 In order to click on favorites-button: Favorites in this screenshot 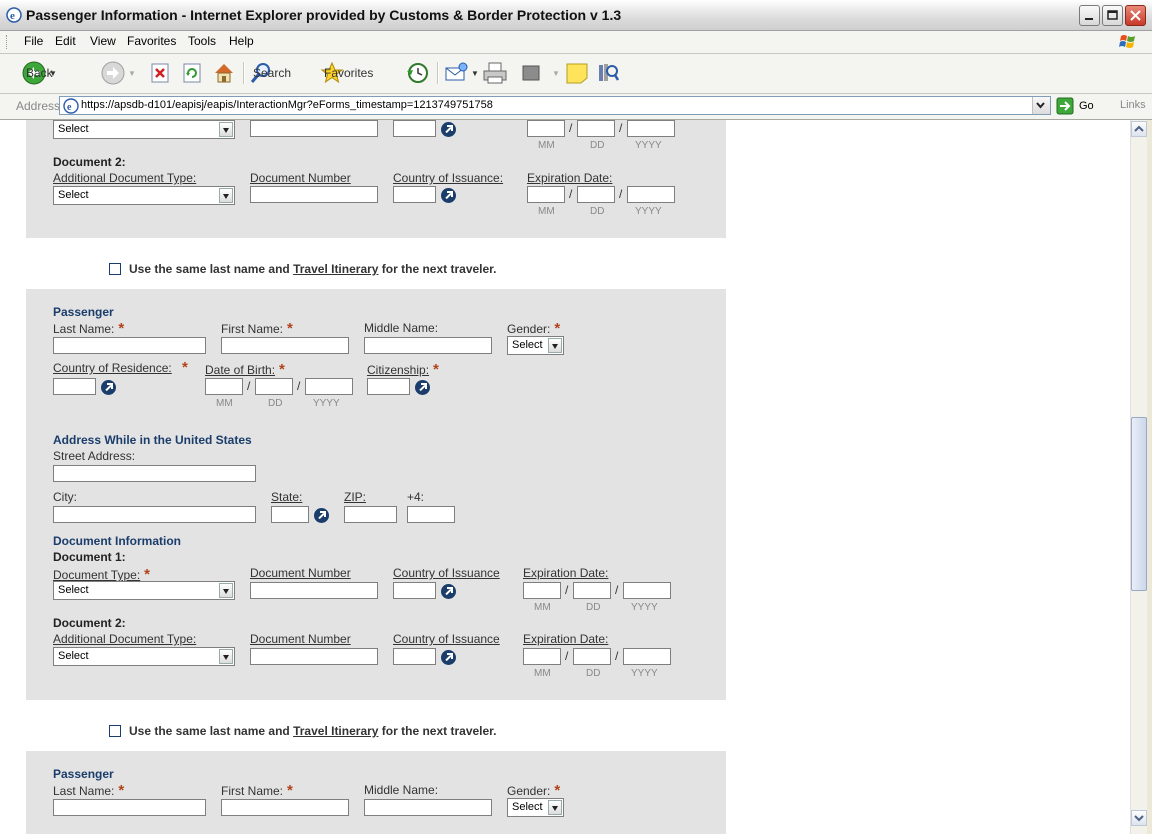, I will do `click(346, 73)`.